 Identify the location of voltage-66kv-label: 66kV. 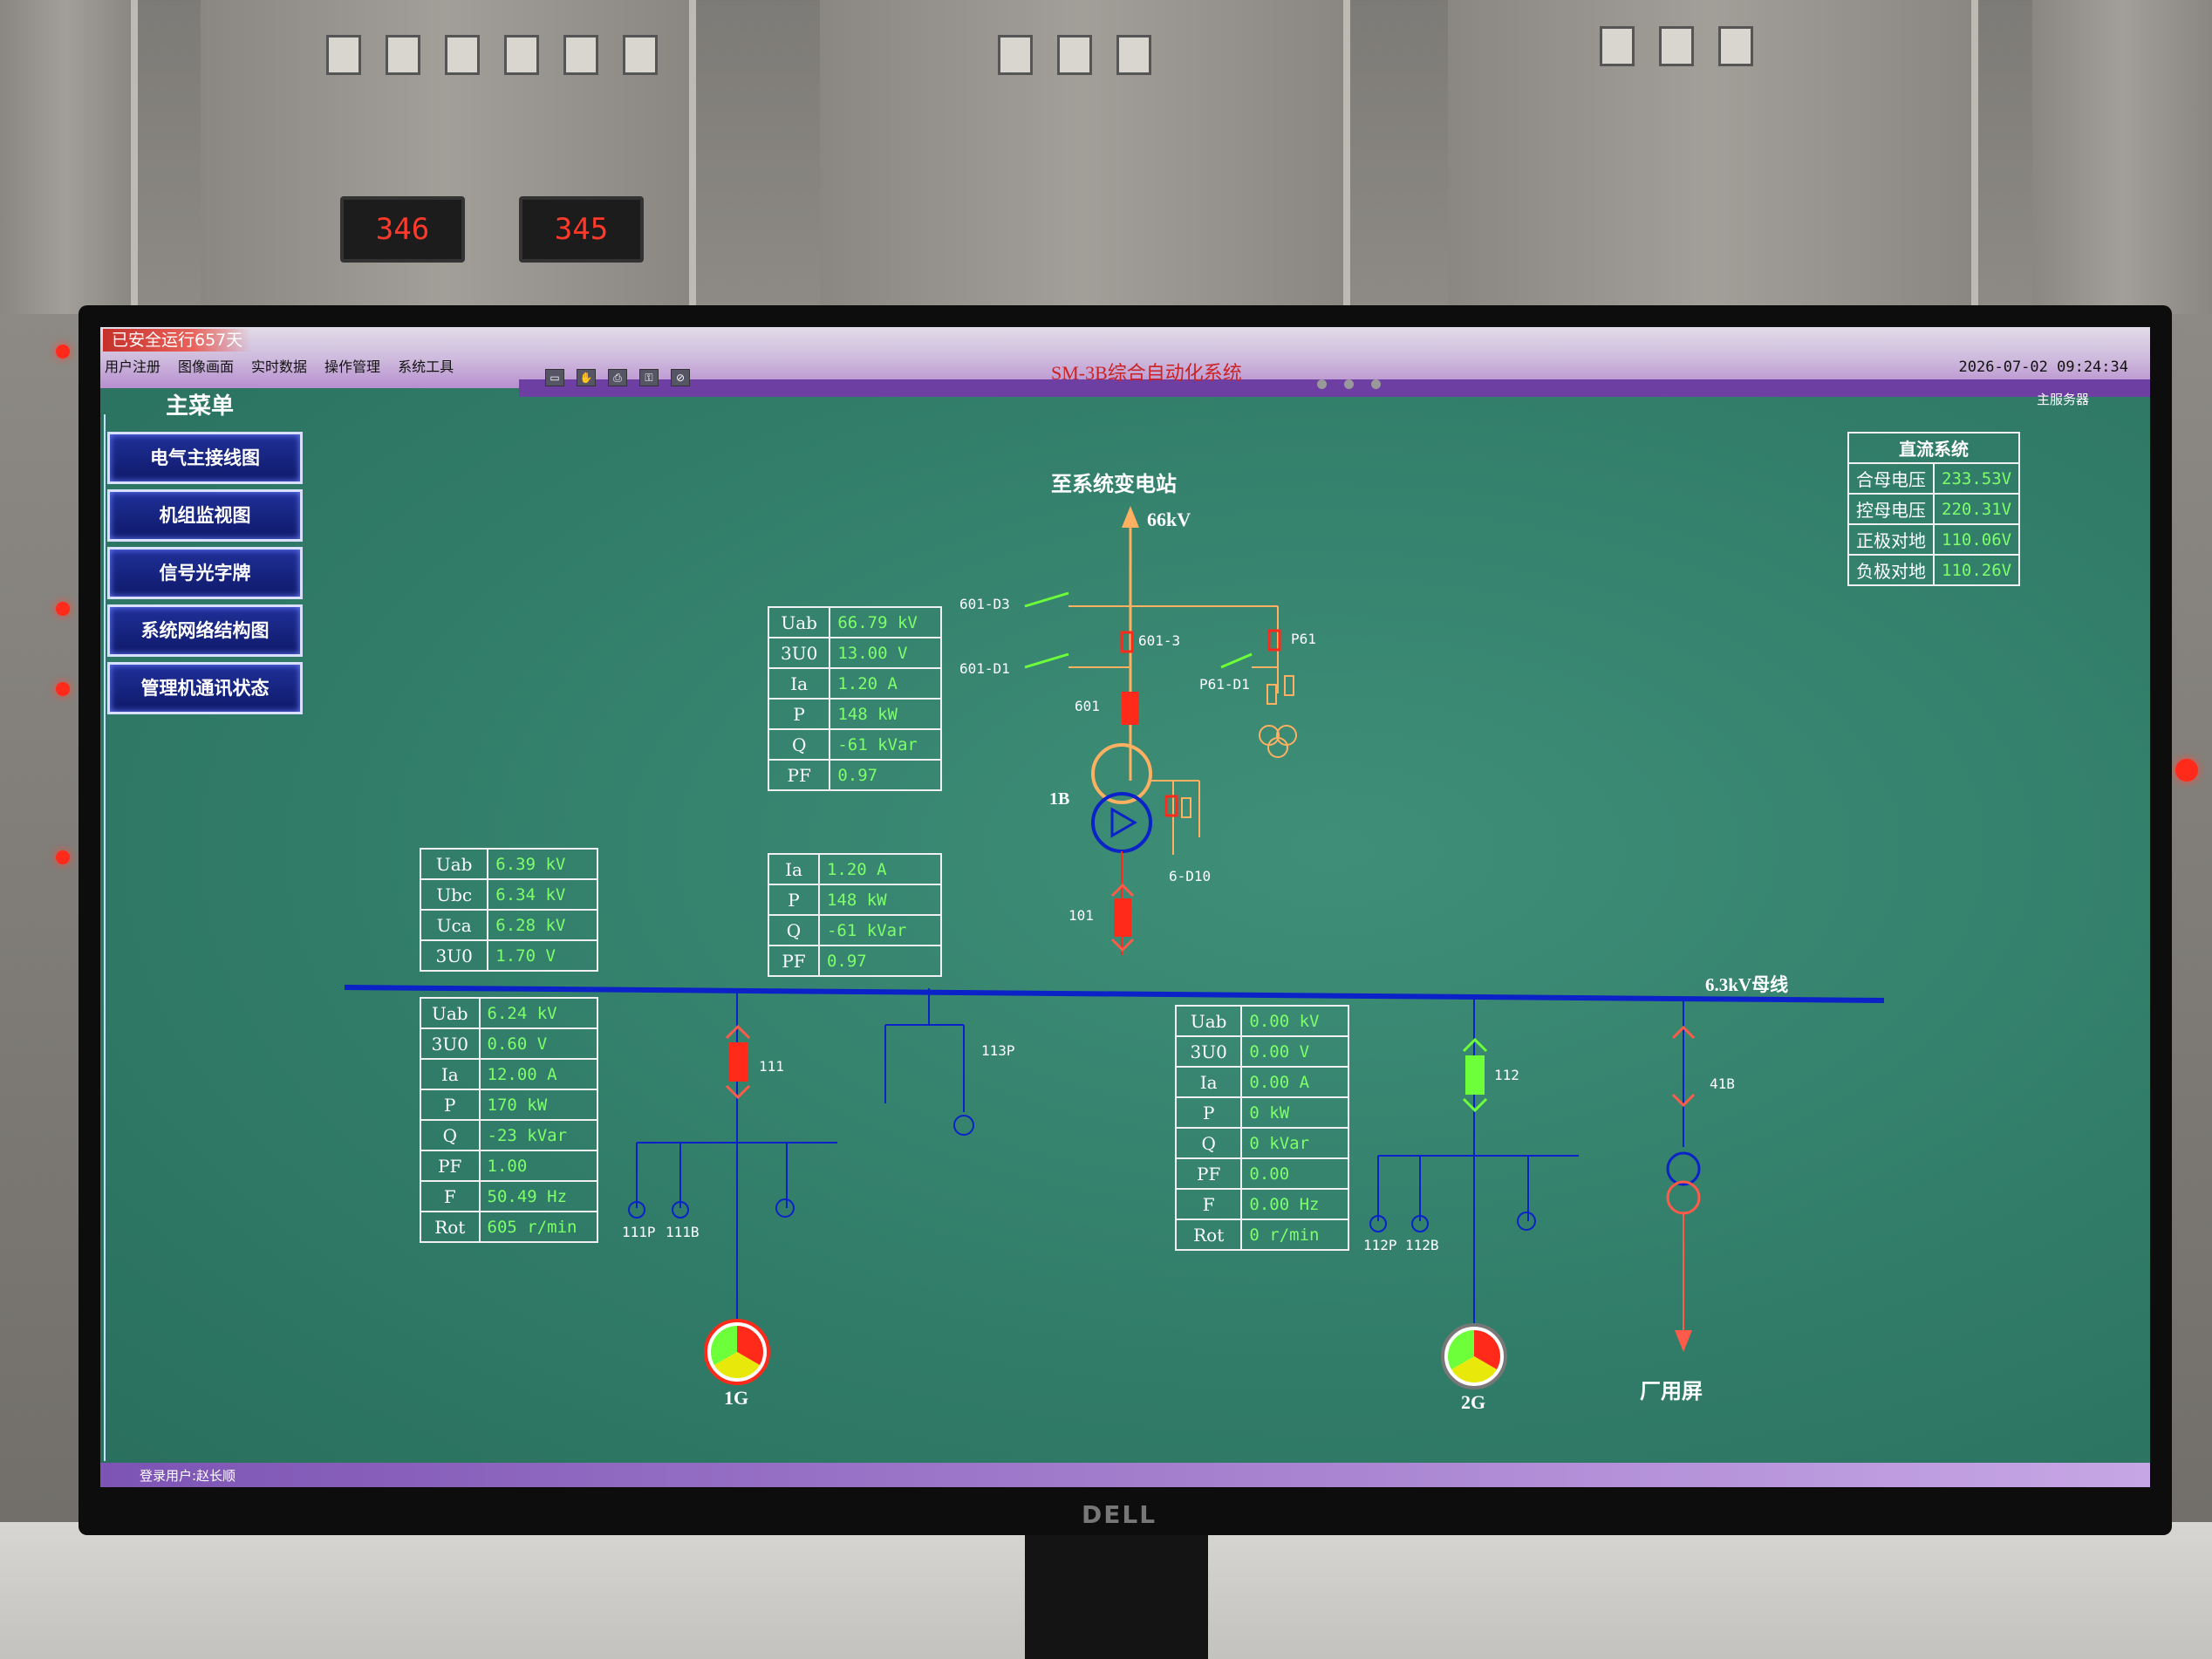
(1169, 520).